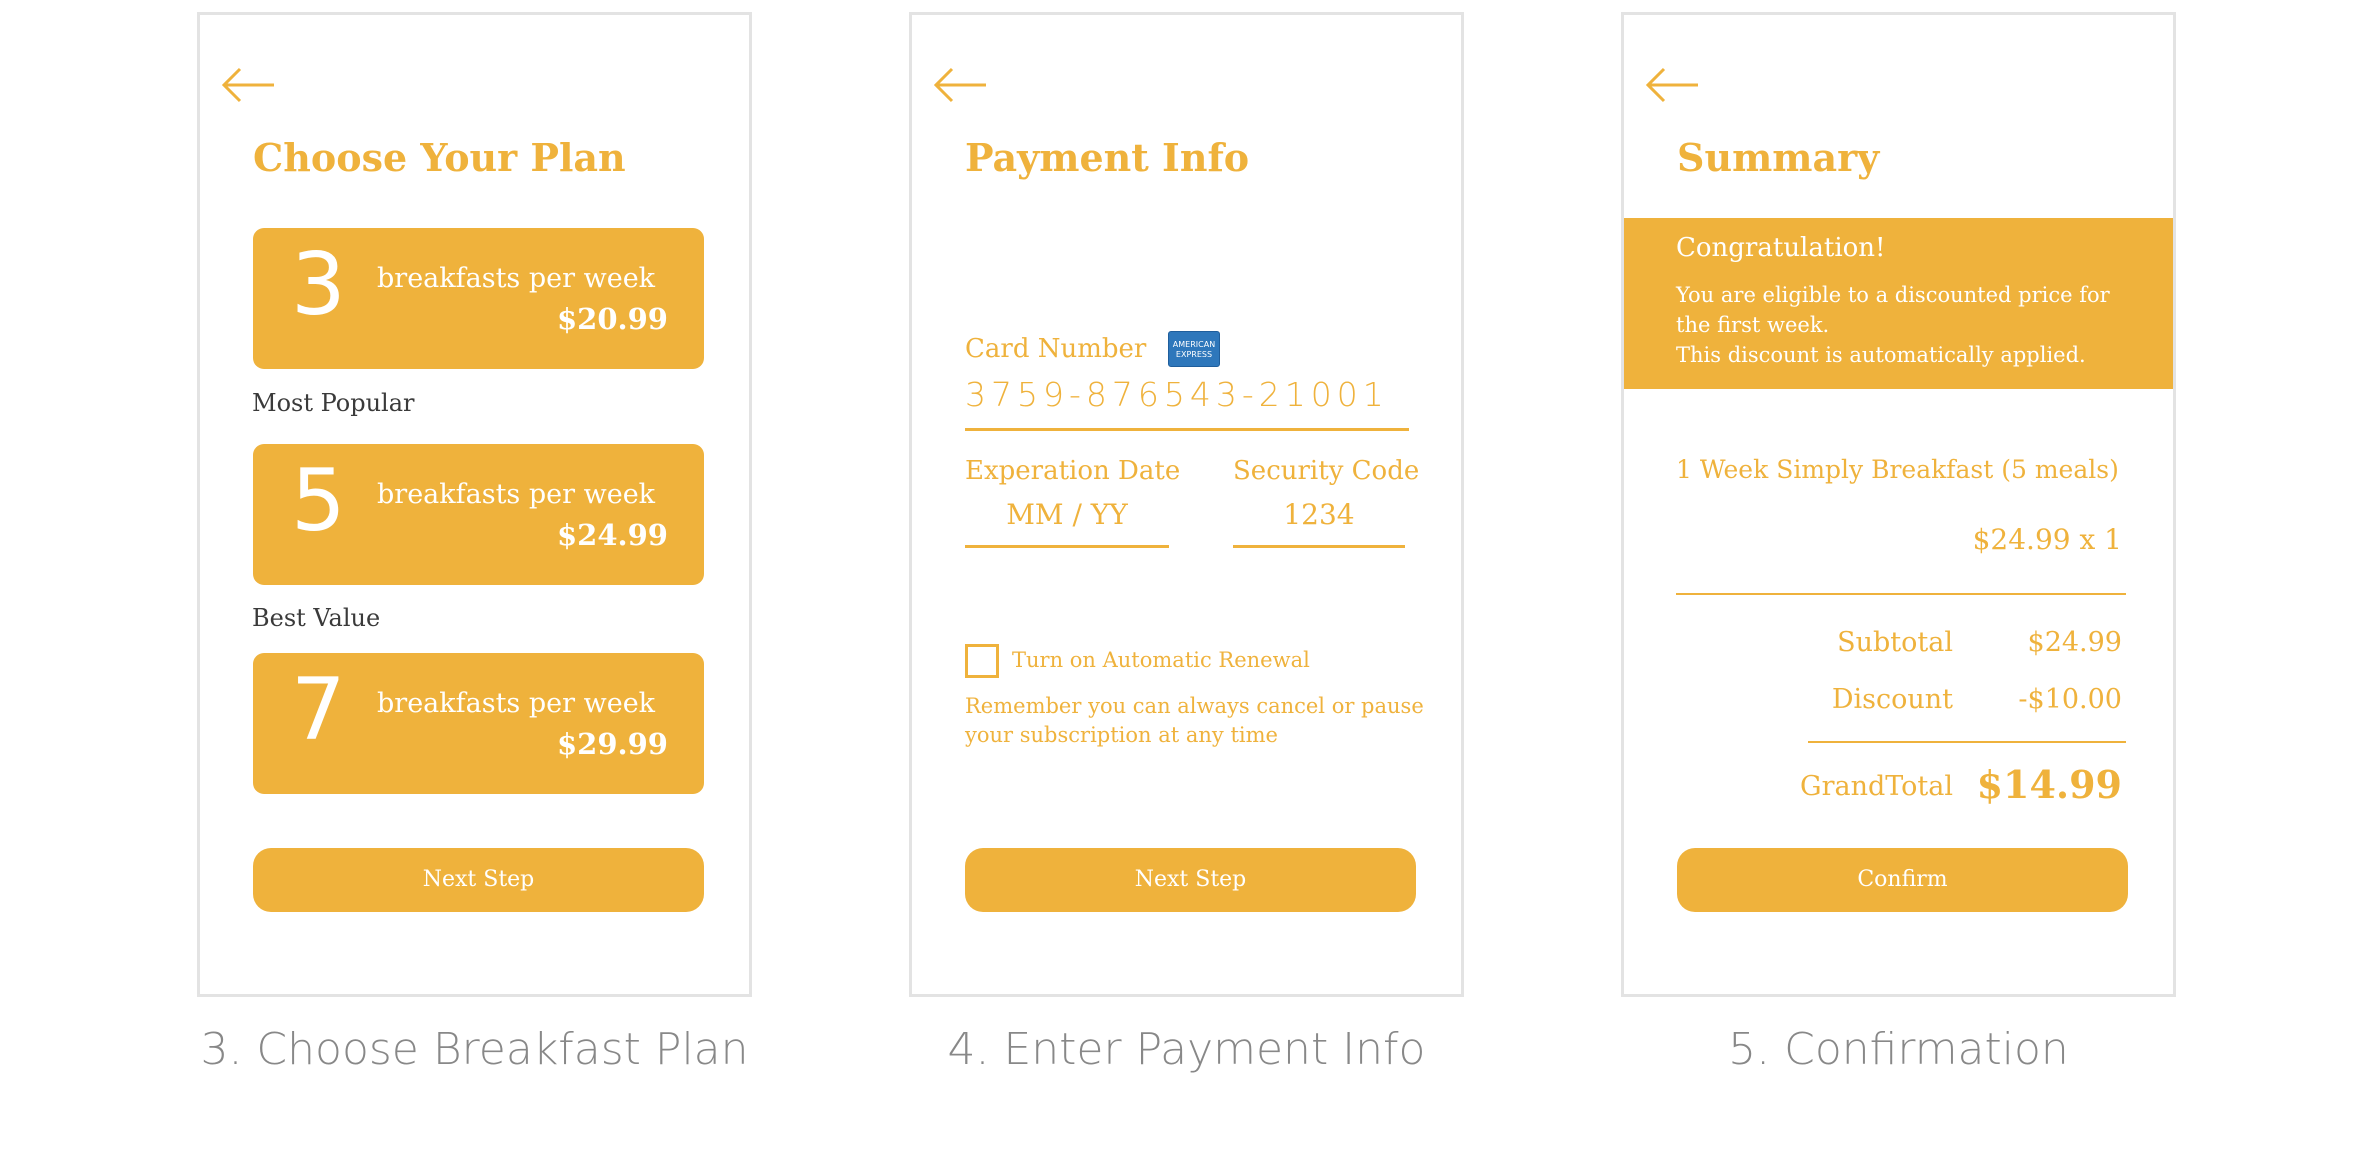  Describe the element at coordinates (1898, 1049) in the screenshot. I see `screen-caption: 5. Confirmation` at that location.